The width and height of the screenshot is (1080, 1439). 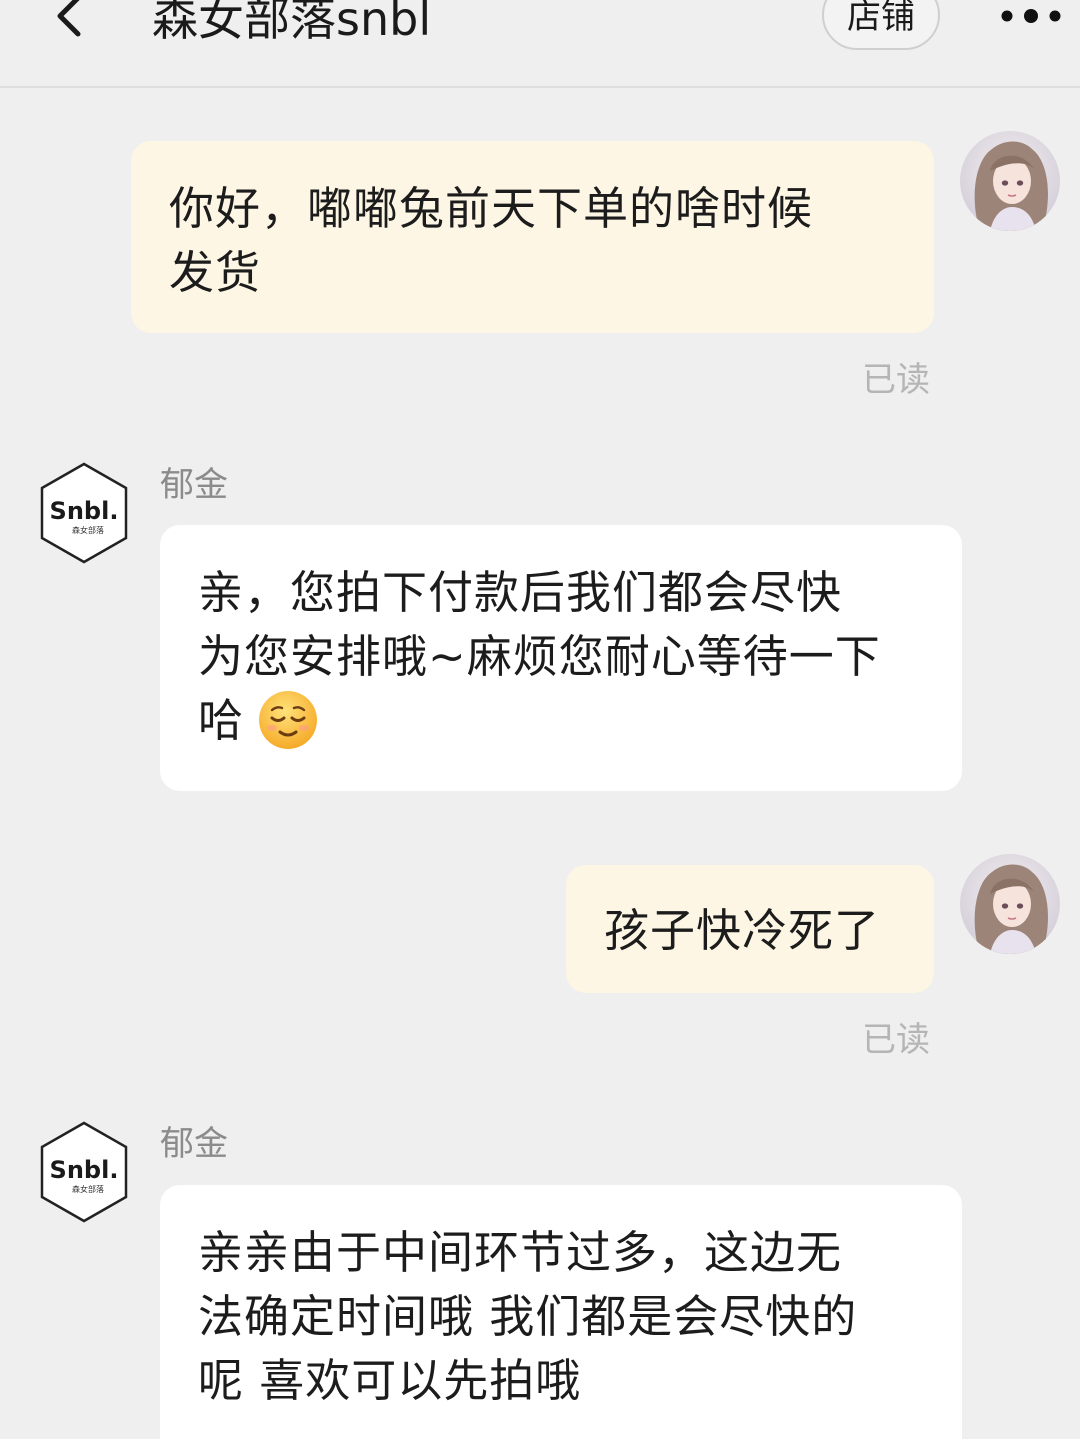 What do you see at coordinates (742, 930) in the screenshot?
I see `message-text-line: 孩子快冷死了` at bounding box center [742, 930].